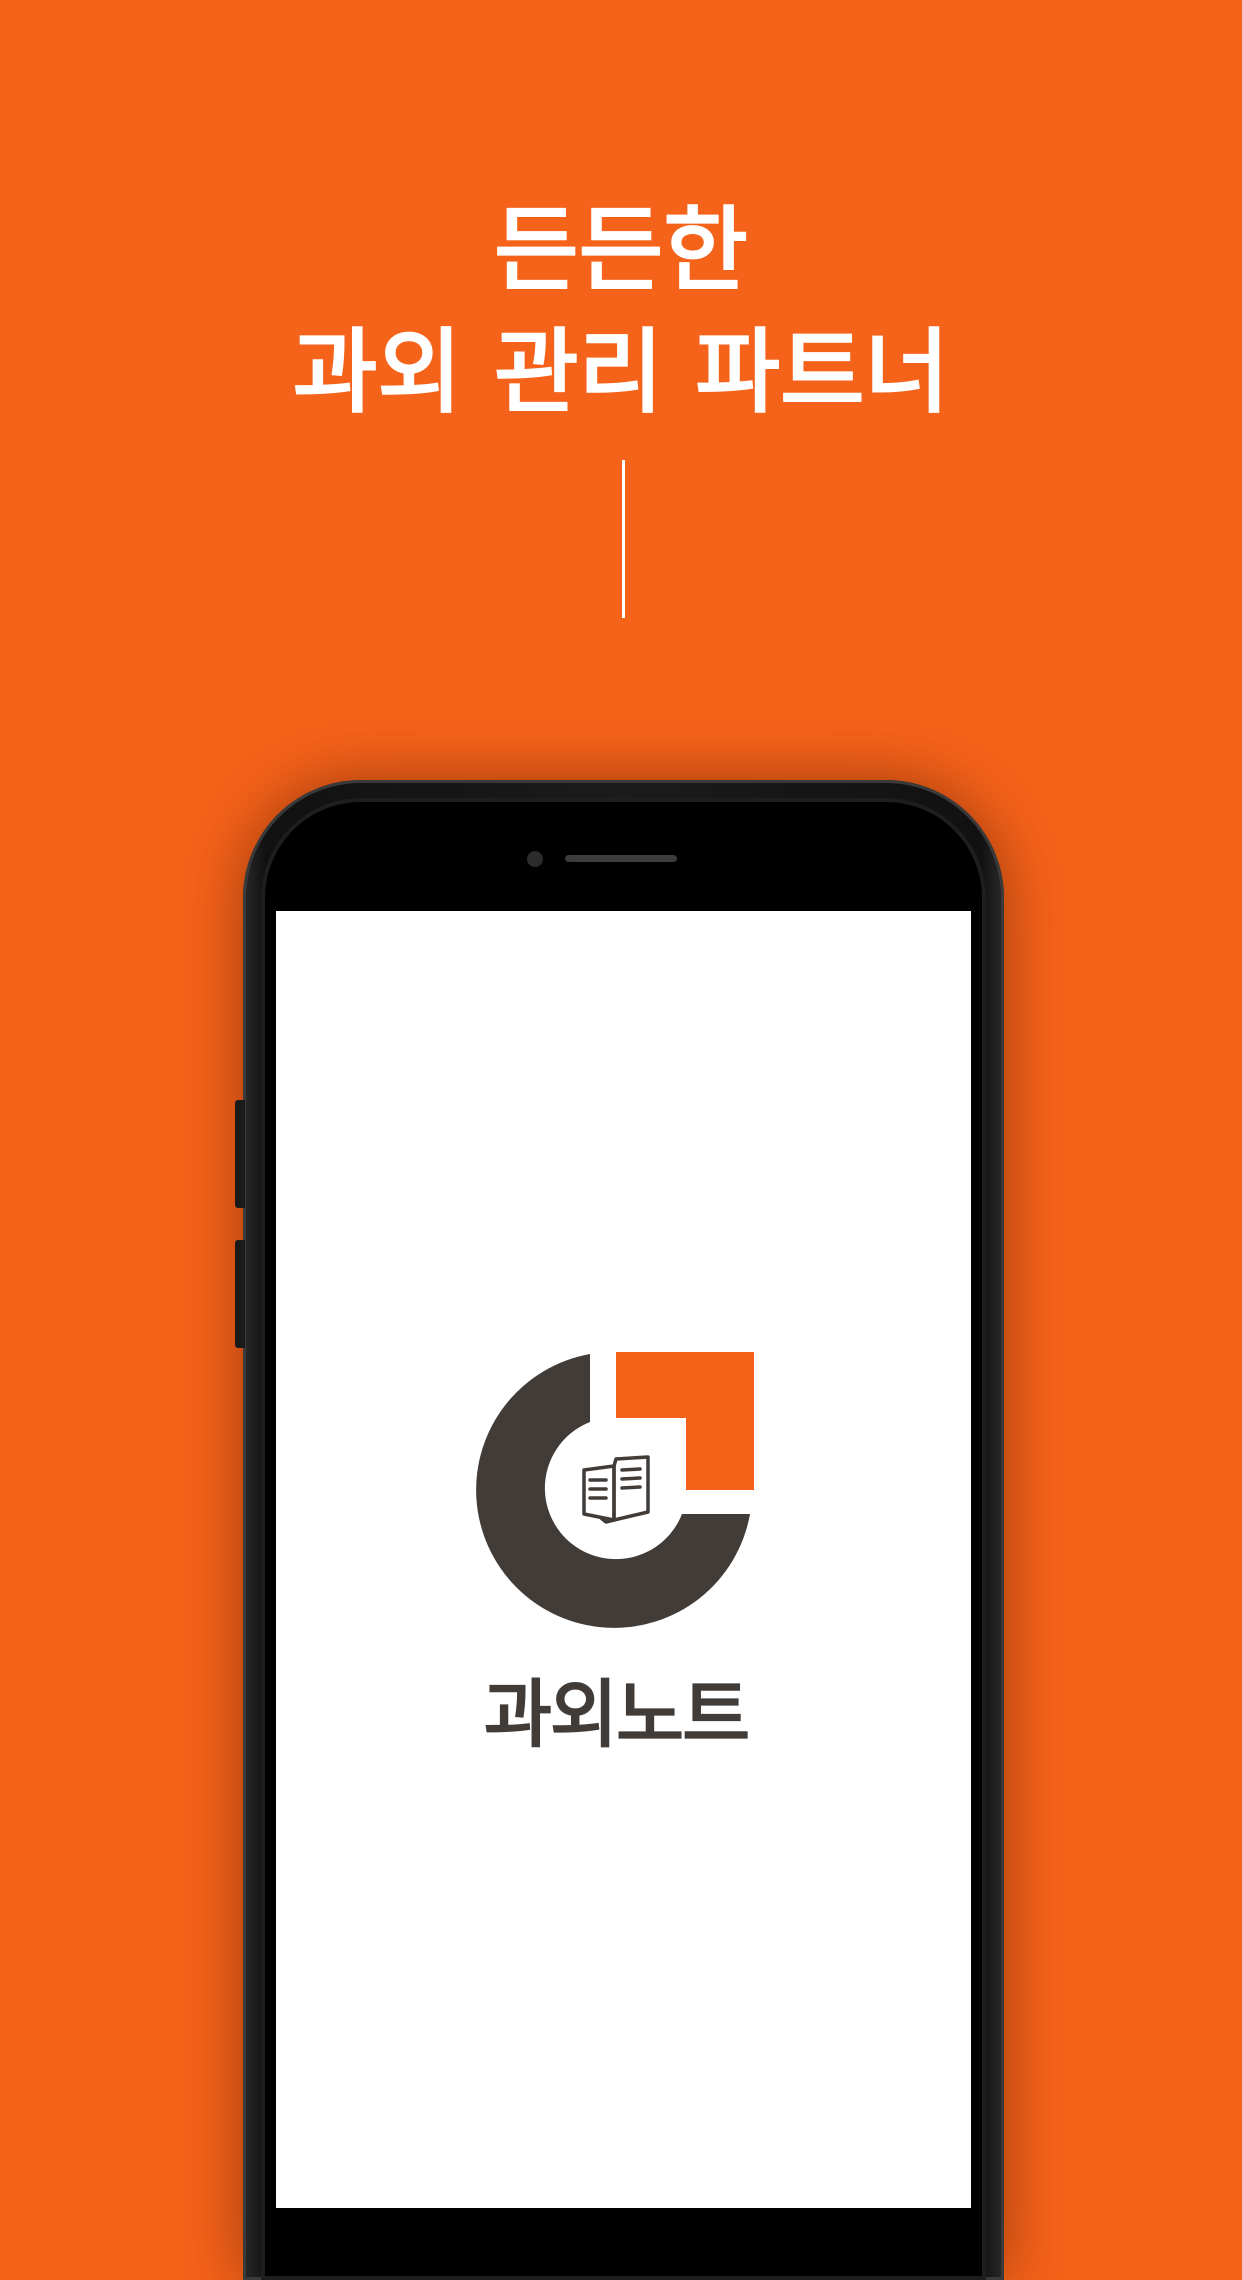 The height and width of the screenshot is (2280, 1242). What do you see at coordinates (621, 250) in the screenshot?
I see `headline-line-1: 든든한` at bounding box center [621, 250].